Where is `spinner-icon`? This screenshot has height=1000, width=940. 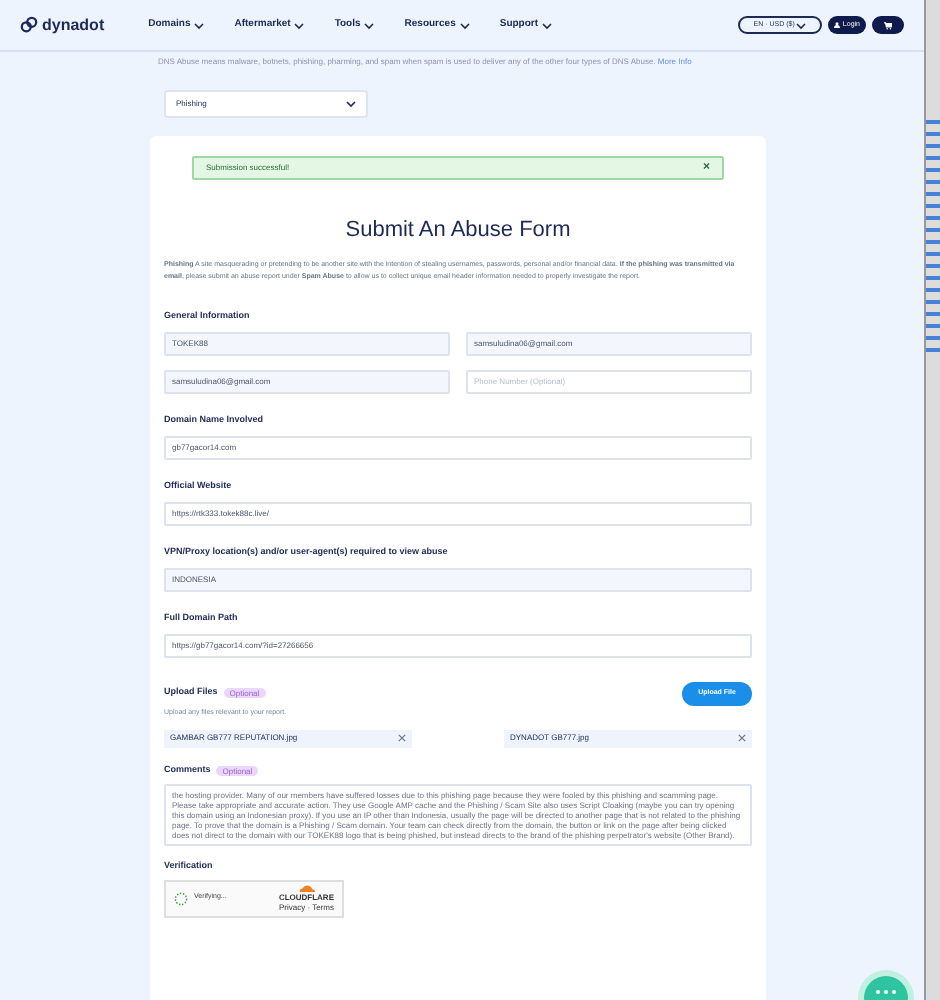 spinner-icon is located at coordinates (181, 898).